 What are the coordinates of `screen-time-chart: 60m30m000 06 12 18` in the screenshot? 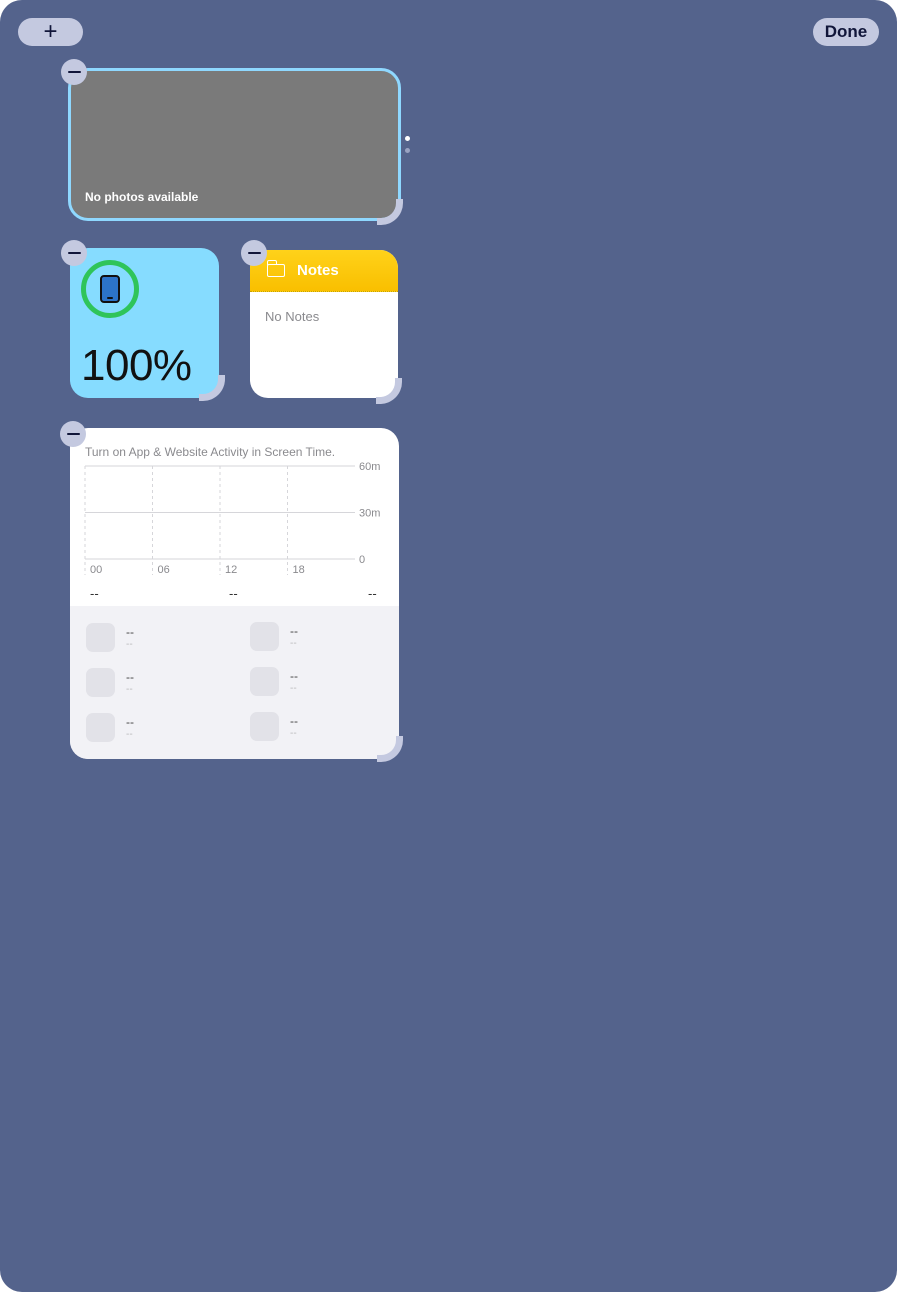 It's located at (232, 518).